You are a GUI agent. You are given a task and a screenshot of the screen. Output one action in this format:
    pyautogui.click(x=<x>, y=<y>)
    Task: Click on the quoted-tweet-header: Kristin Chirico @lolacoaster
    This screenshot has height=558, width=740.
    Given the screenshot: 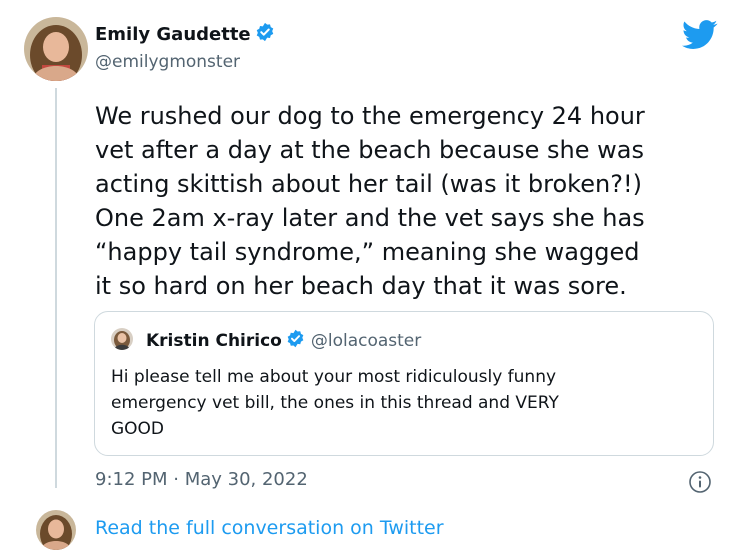 What is the action you would take?
    pyautogui.click(x=283, y=340)
    